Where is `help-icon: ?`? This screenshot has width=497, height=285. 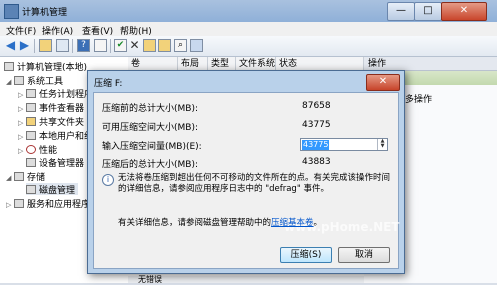 help-icon: ? is located at coordinates (83, 45).